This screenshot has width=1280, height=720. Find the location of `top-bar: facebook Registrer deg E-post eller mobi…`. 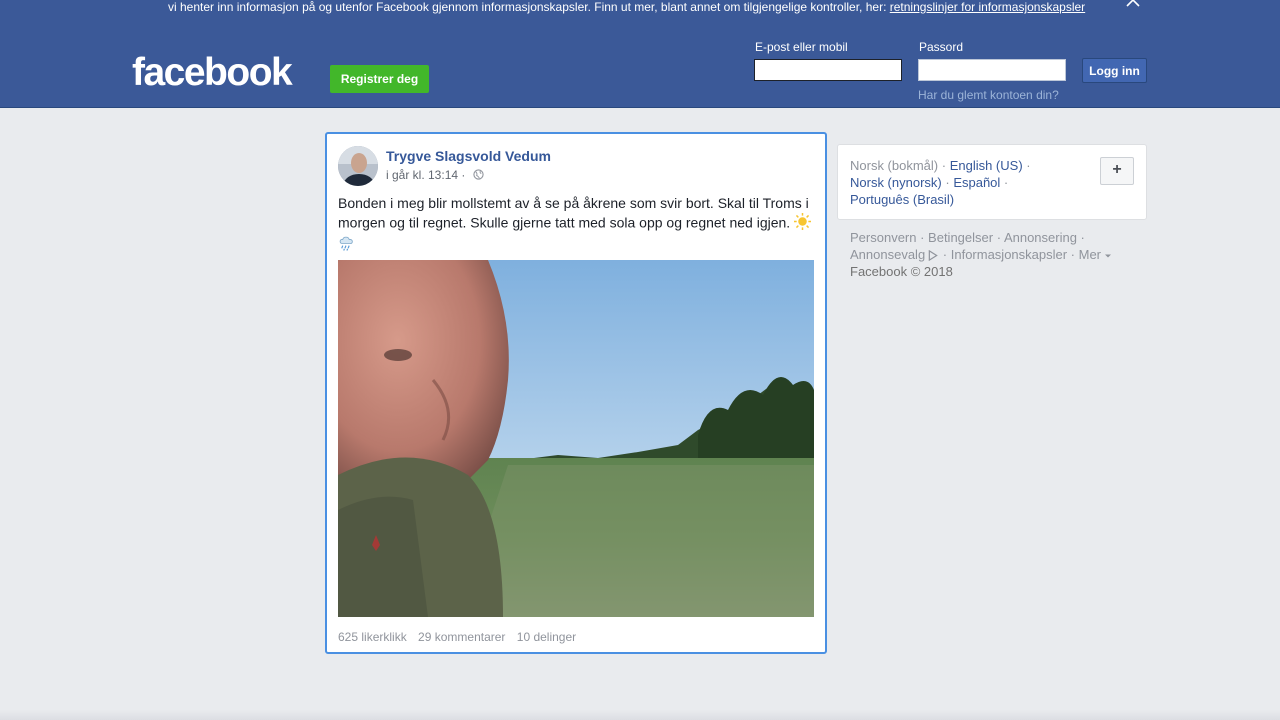

top-bar: facebook Registrer deg E-post eller mobi… is located at coordinates (640, 66).